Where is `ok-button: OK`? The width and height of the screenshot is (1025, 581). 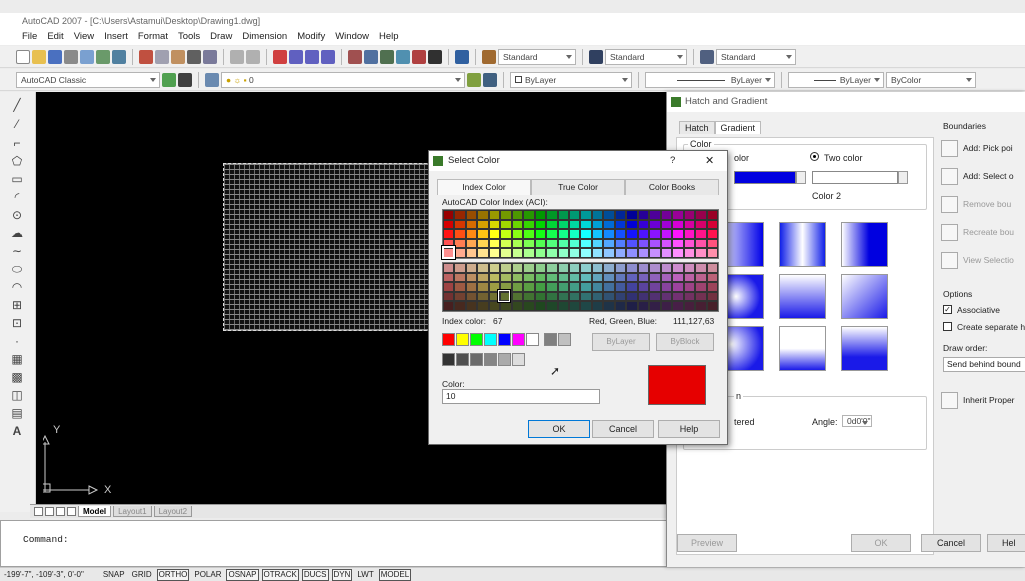 ok-button: OK is located at coordinates (559, 429).